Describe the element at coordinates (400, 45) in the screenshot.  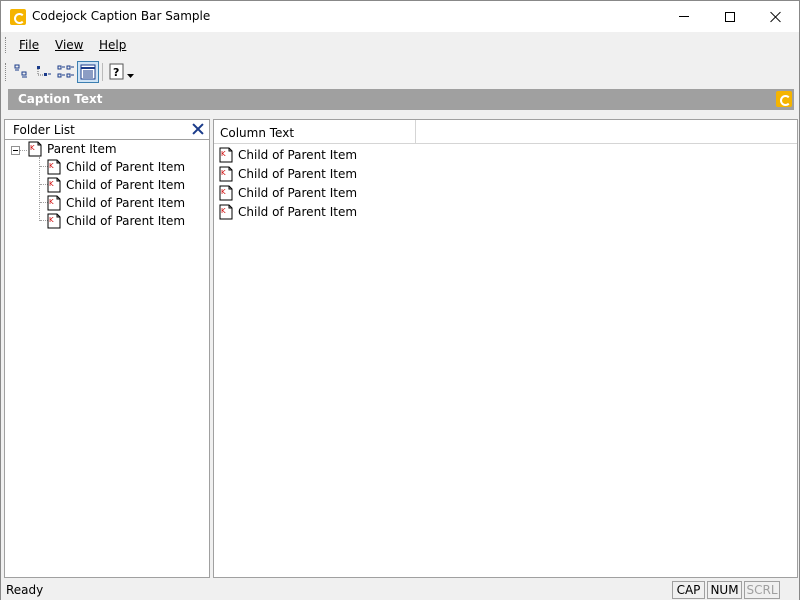
I see `menu-bar: File View Help` at that location.